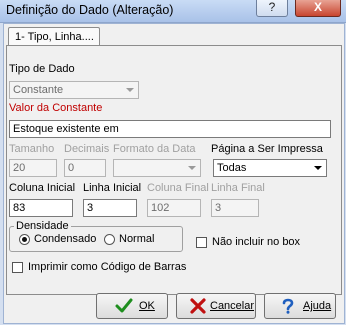  Describe the element at coordinates (109, 239) in the screenshot. I see `normal-radio` at that location.